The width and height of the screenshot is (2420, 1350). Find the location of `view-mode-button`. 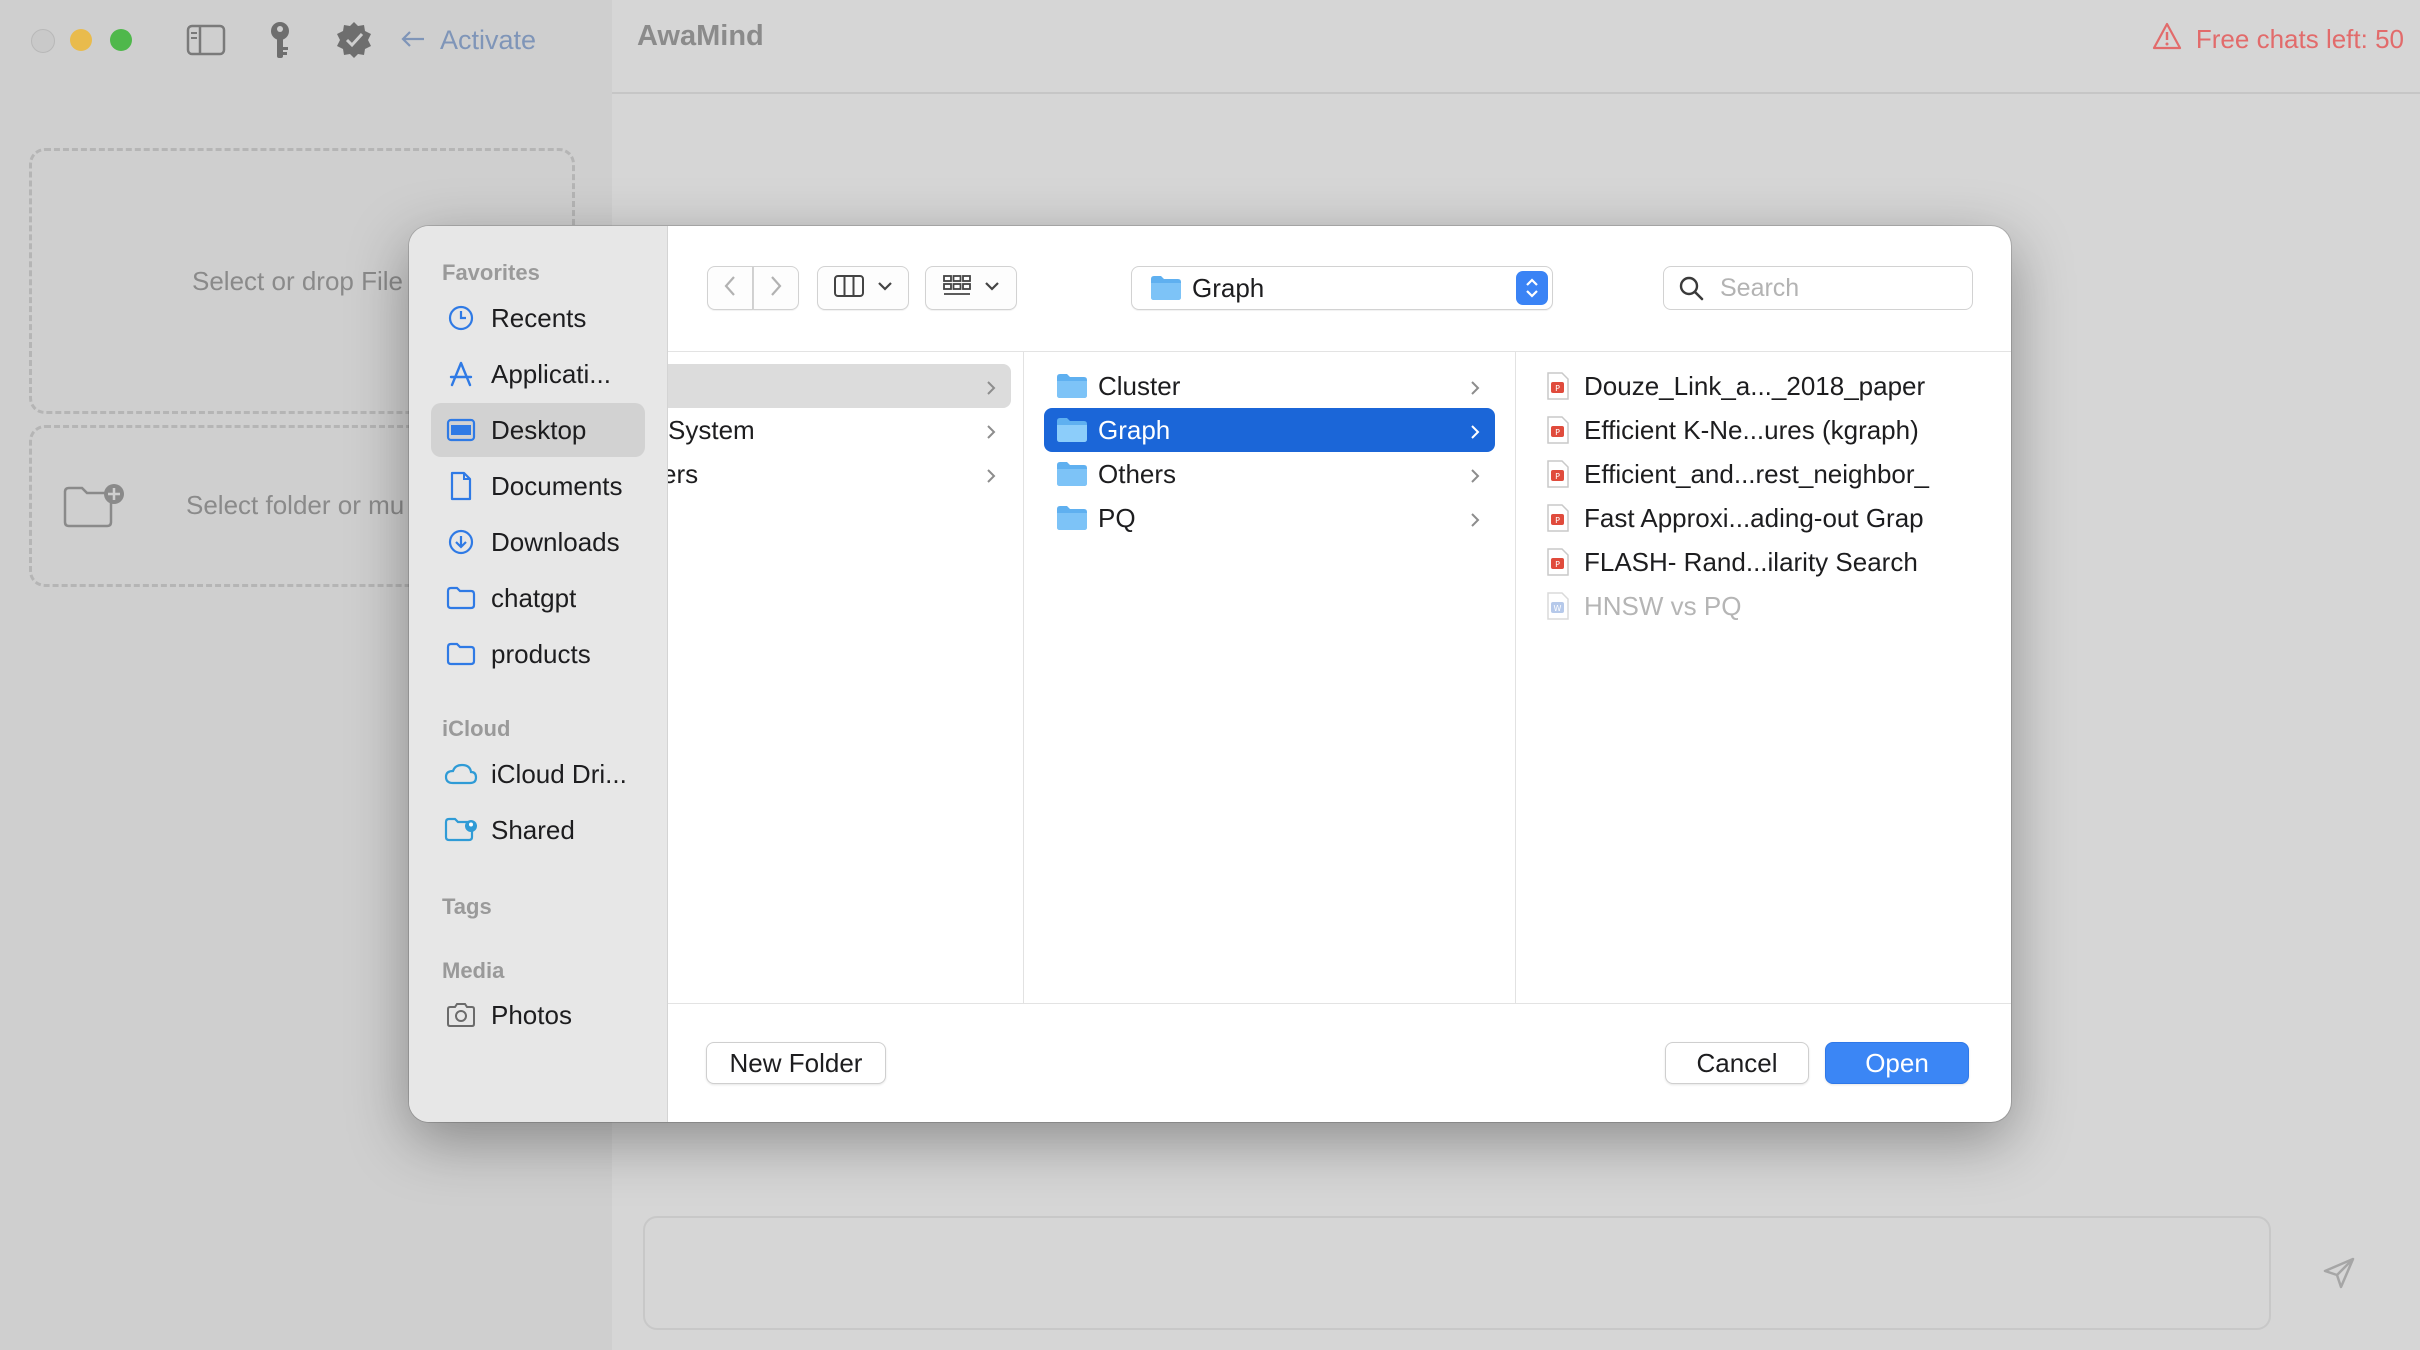

view-mode-button is located at coordinates (863, 288).